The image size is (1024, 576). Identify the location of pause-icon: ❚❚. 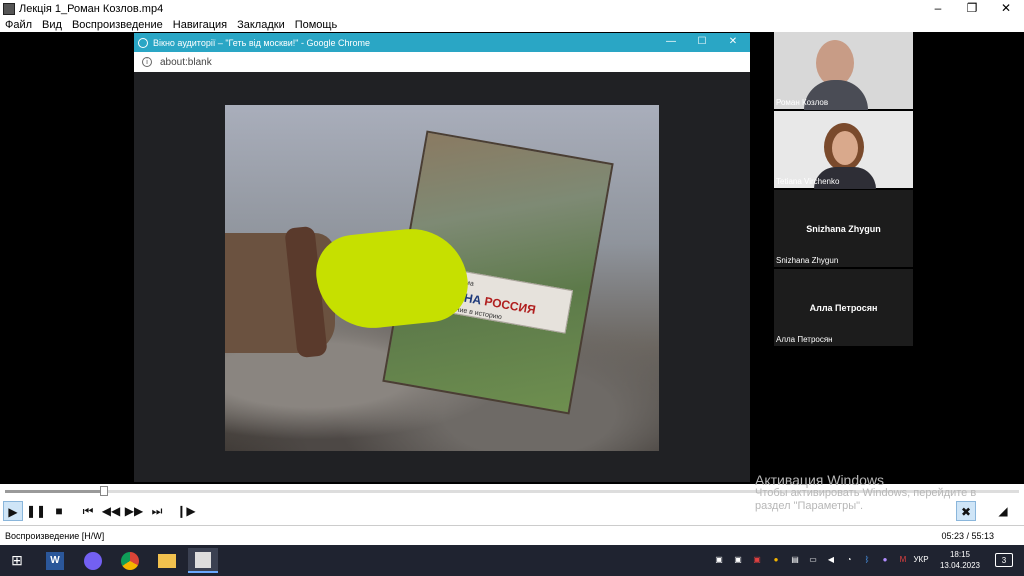
(36, 511).